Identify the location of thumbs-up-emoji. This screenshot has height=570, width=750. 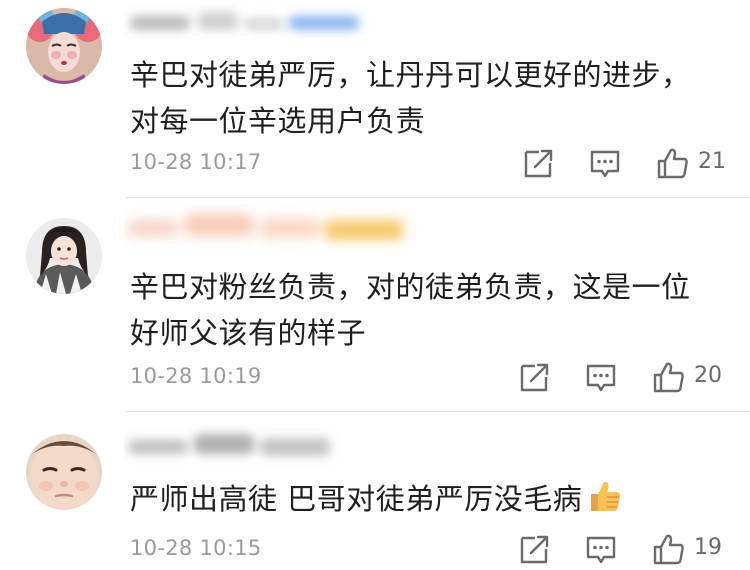
(605, 502).